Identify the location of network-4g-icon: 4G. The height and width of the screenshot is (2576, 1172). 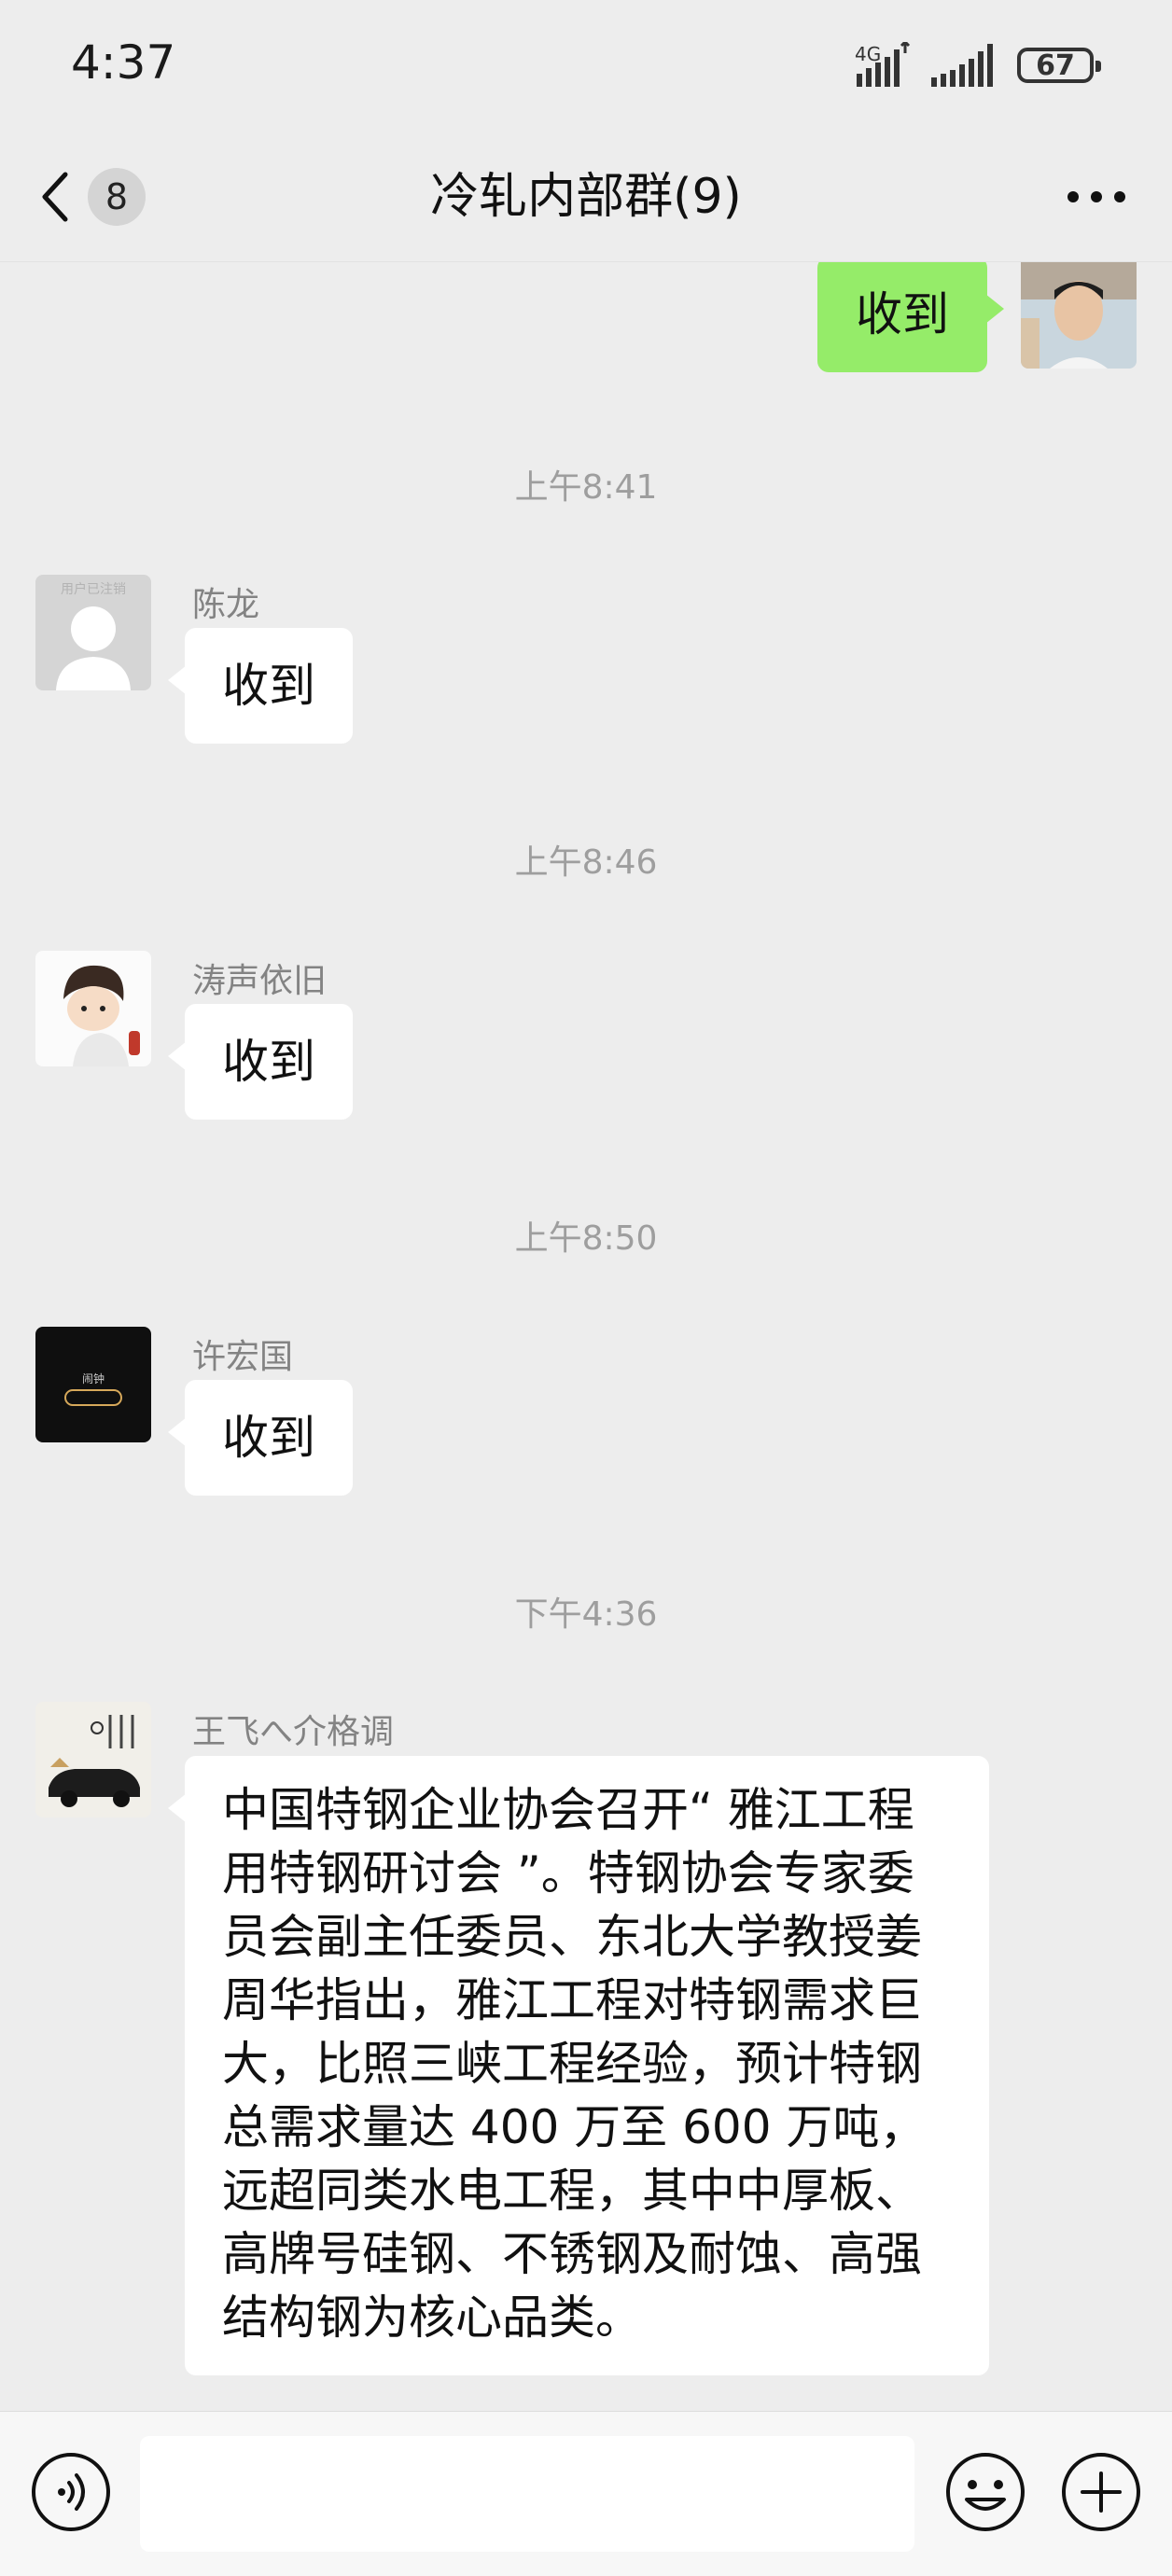
(883, 64).